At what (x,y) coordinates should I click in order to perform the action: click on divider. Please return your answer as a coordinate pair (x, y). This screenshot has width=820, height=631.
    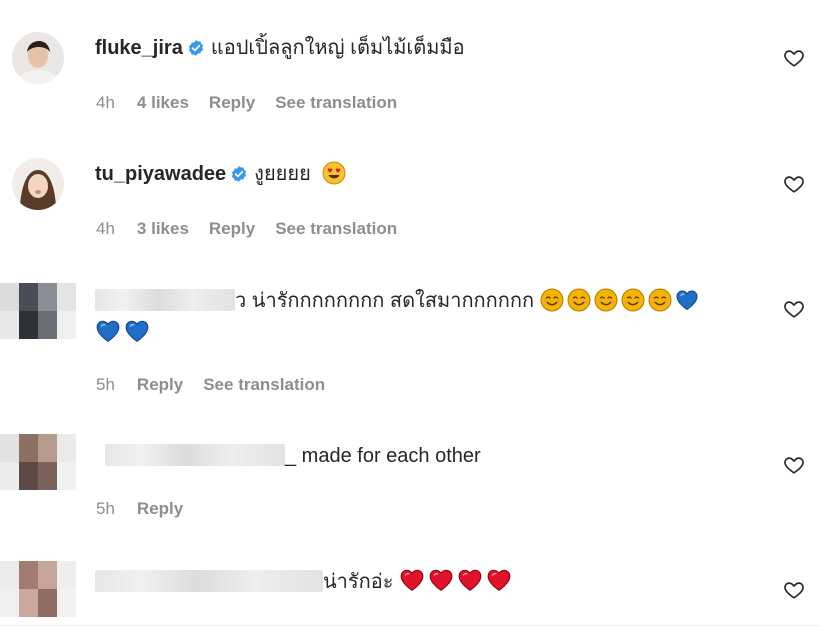
    Looking at the image, I should click on (410, 625).